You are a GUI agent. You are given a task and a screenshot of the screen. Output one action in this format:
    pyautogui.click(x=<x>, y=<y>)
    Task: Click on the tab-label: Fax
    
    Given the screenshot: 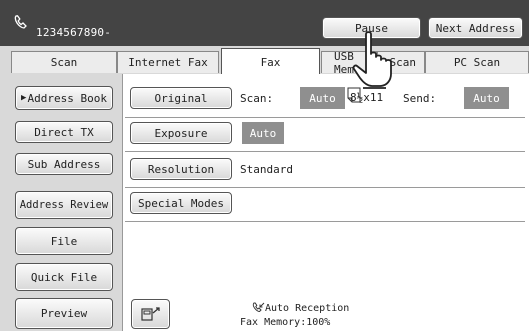 What is the action you would take?
    pyautogui.click(x=270, y=62)
    